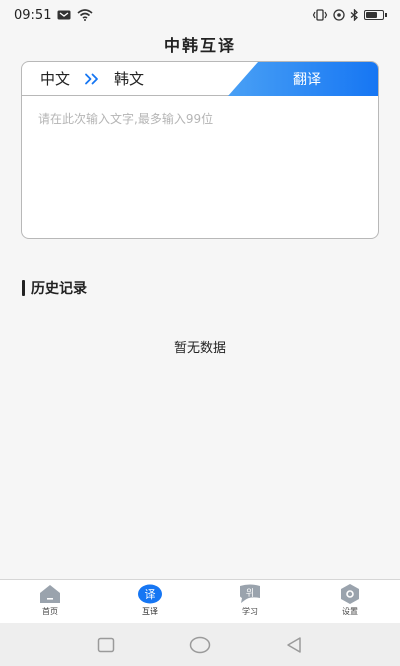 This screenshot has width=400, height=666. I want to click on vibrate-icon, so click(320, 15).